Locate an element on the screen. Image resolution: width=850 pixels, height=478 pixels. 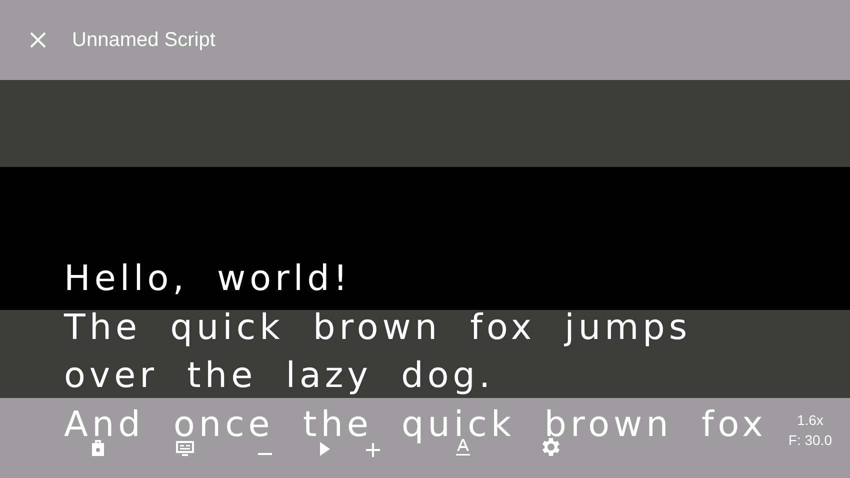
close-icon is located at coordinates (38, 40).